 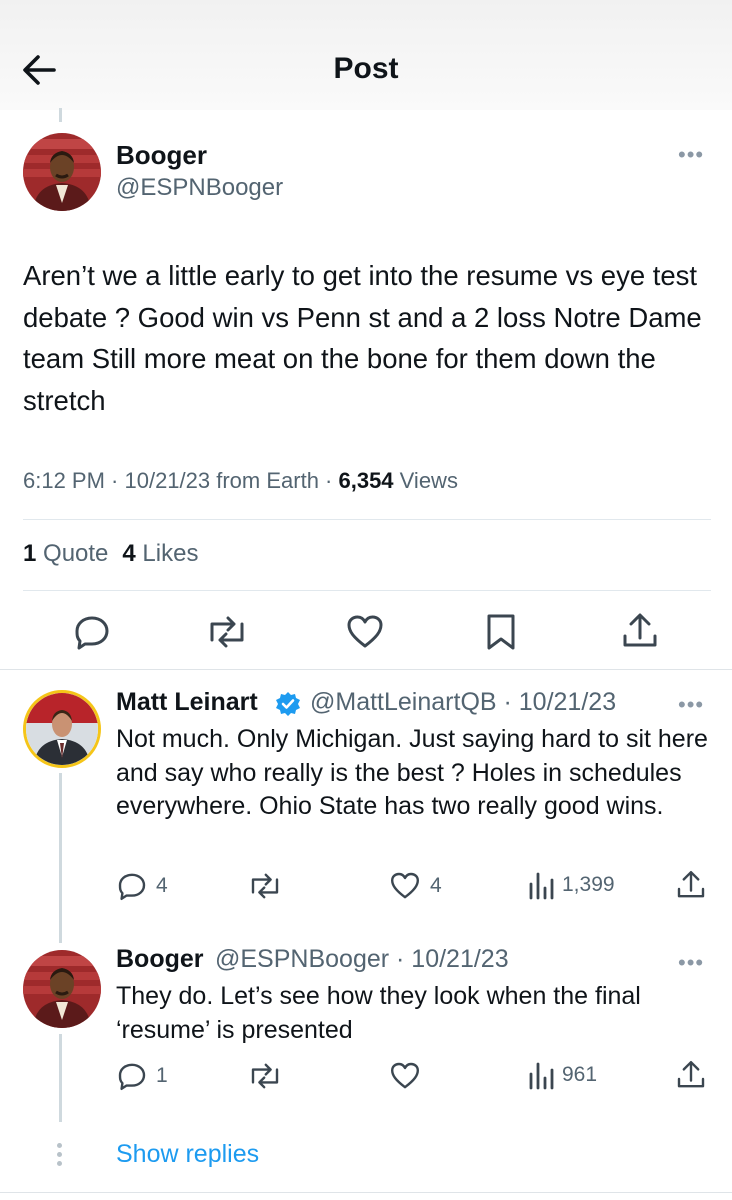 I want to click on bookmark-icon, so click(x=501, y=632).